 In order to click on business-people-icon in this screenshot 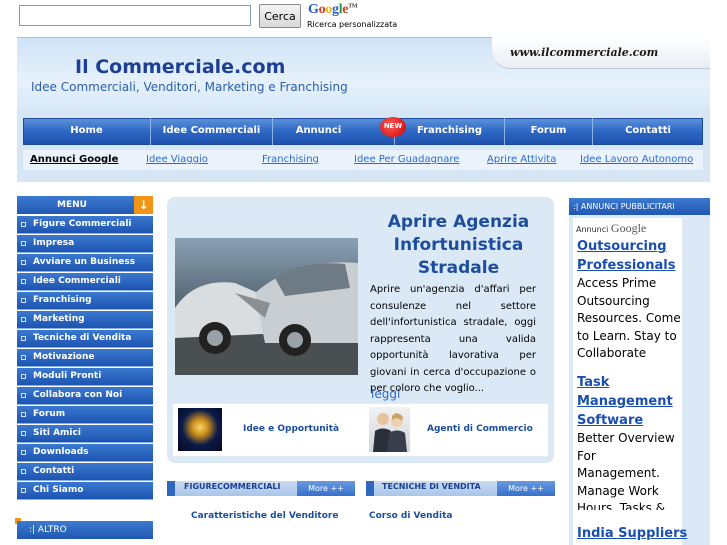, I will do `click(390, 432)`.